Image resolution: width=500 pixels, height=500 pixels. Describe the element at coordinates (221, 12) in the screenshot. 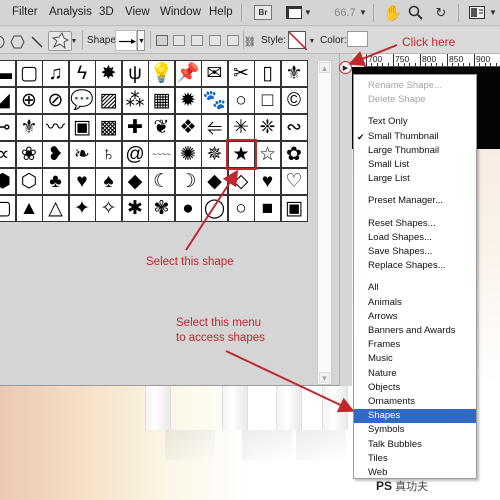

I see `menu-help: Help` at that location.